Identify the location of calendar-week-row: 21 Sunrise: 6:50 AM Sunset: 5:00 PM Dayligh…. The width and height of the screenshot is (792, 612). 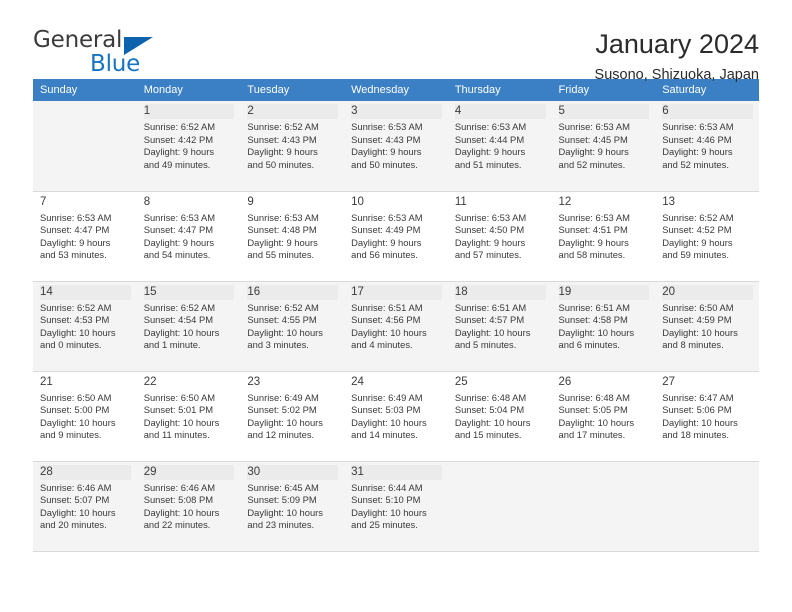
(396, 416).